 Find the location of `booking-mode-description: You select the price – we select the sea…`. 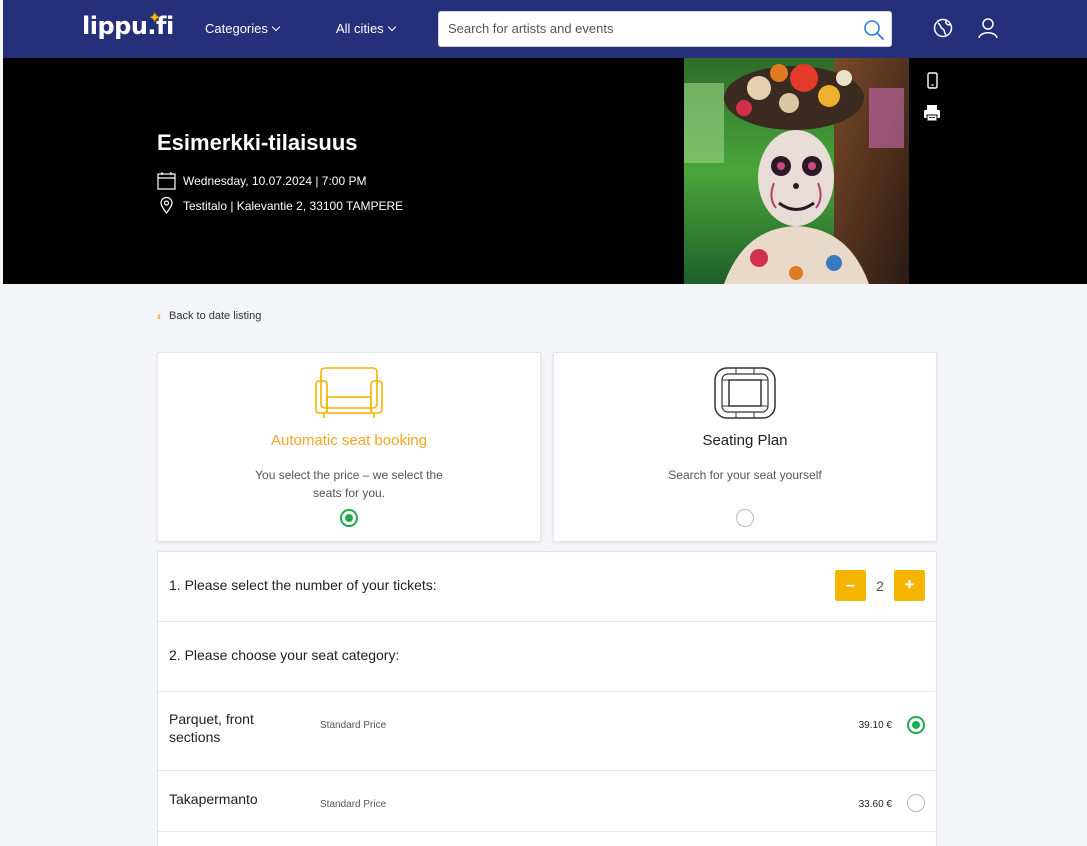

booking-mode-description: You select the price – we select the sea… is located at coordinates (349, 484).